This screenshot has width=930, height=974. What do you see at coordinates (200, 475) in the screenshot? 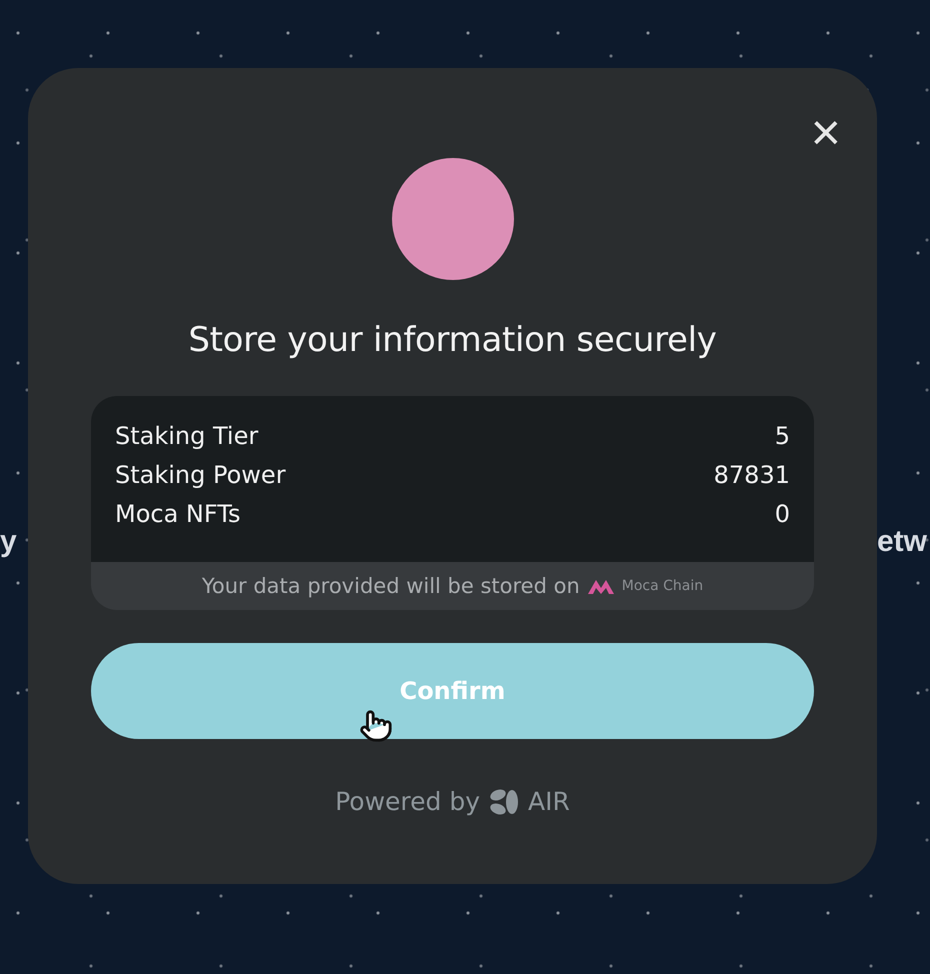
I see `row-label: Staking Power` at bounding box center [200, 475].